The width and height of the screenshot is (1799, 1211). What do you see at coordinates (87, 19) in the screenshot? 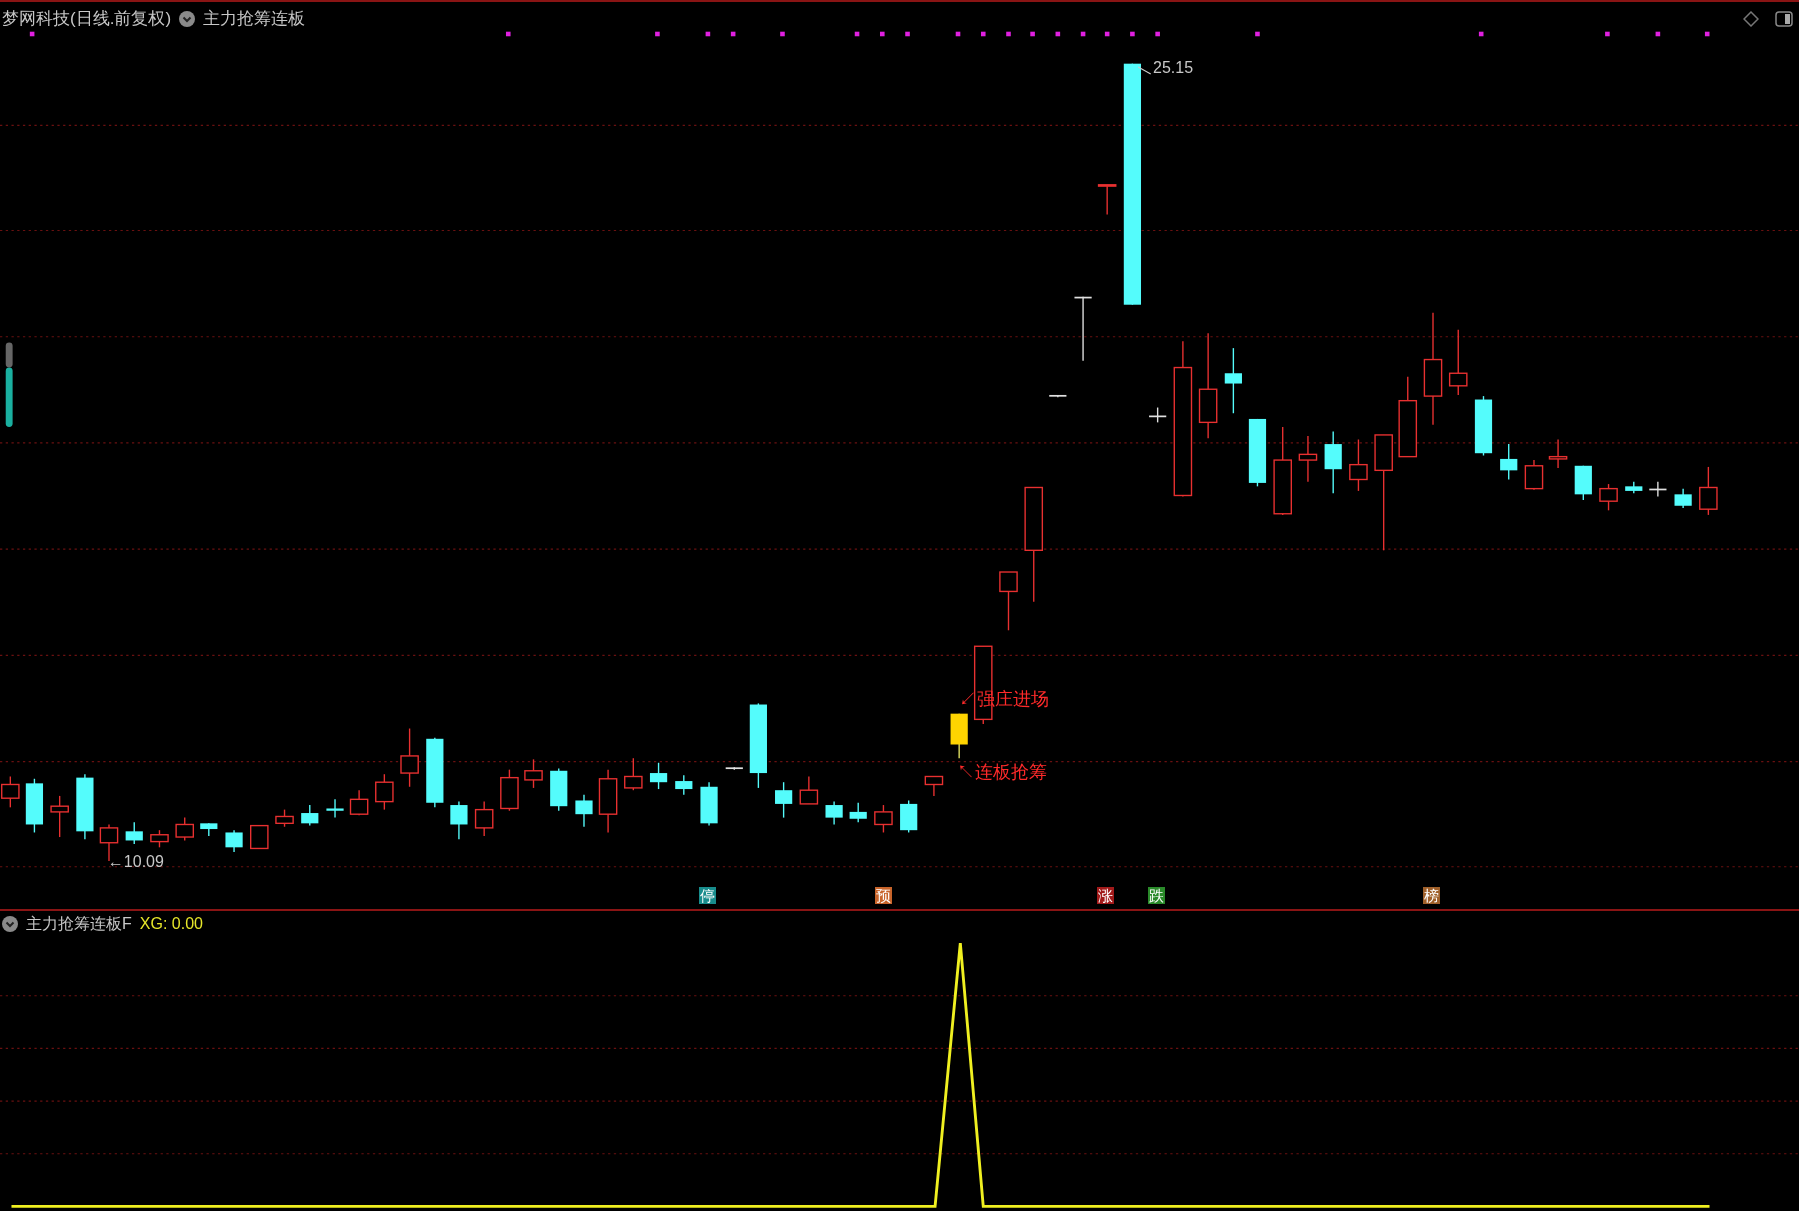
I see `stock-title: 梦网科技(日线.前复权)` at bounding box center [87, 19].